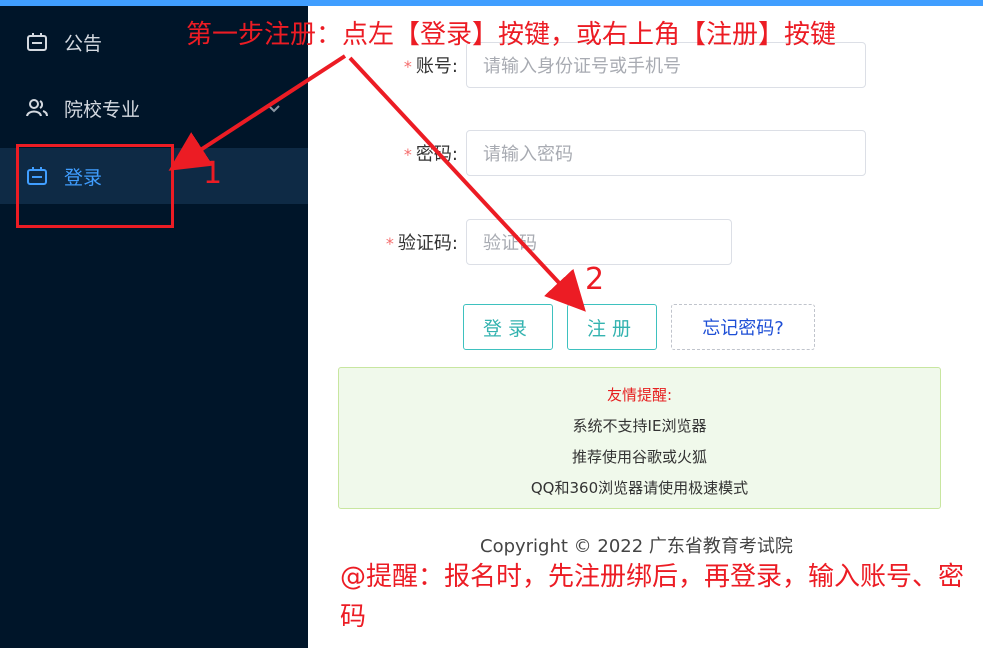 This screenshot has width=983, height=648. What do you see at coordinates (37, 42) in the screenshot?
I see `notice-icon` at bounding box center [37, 42].